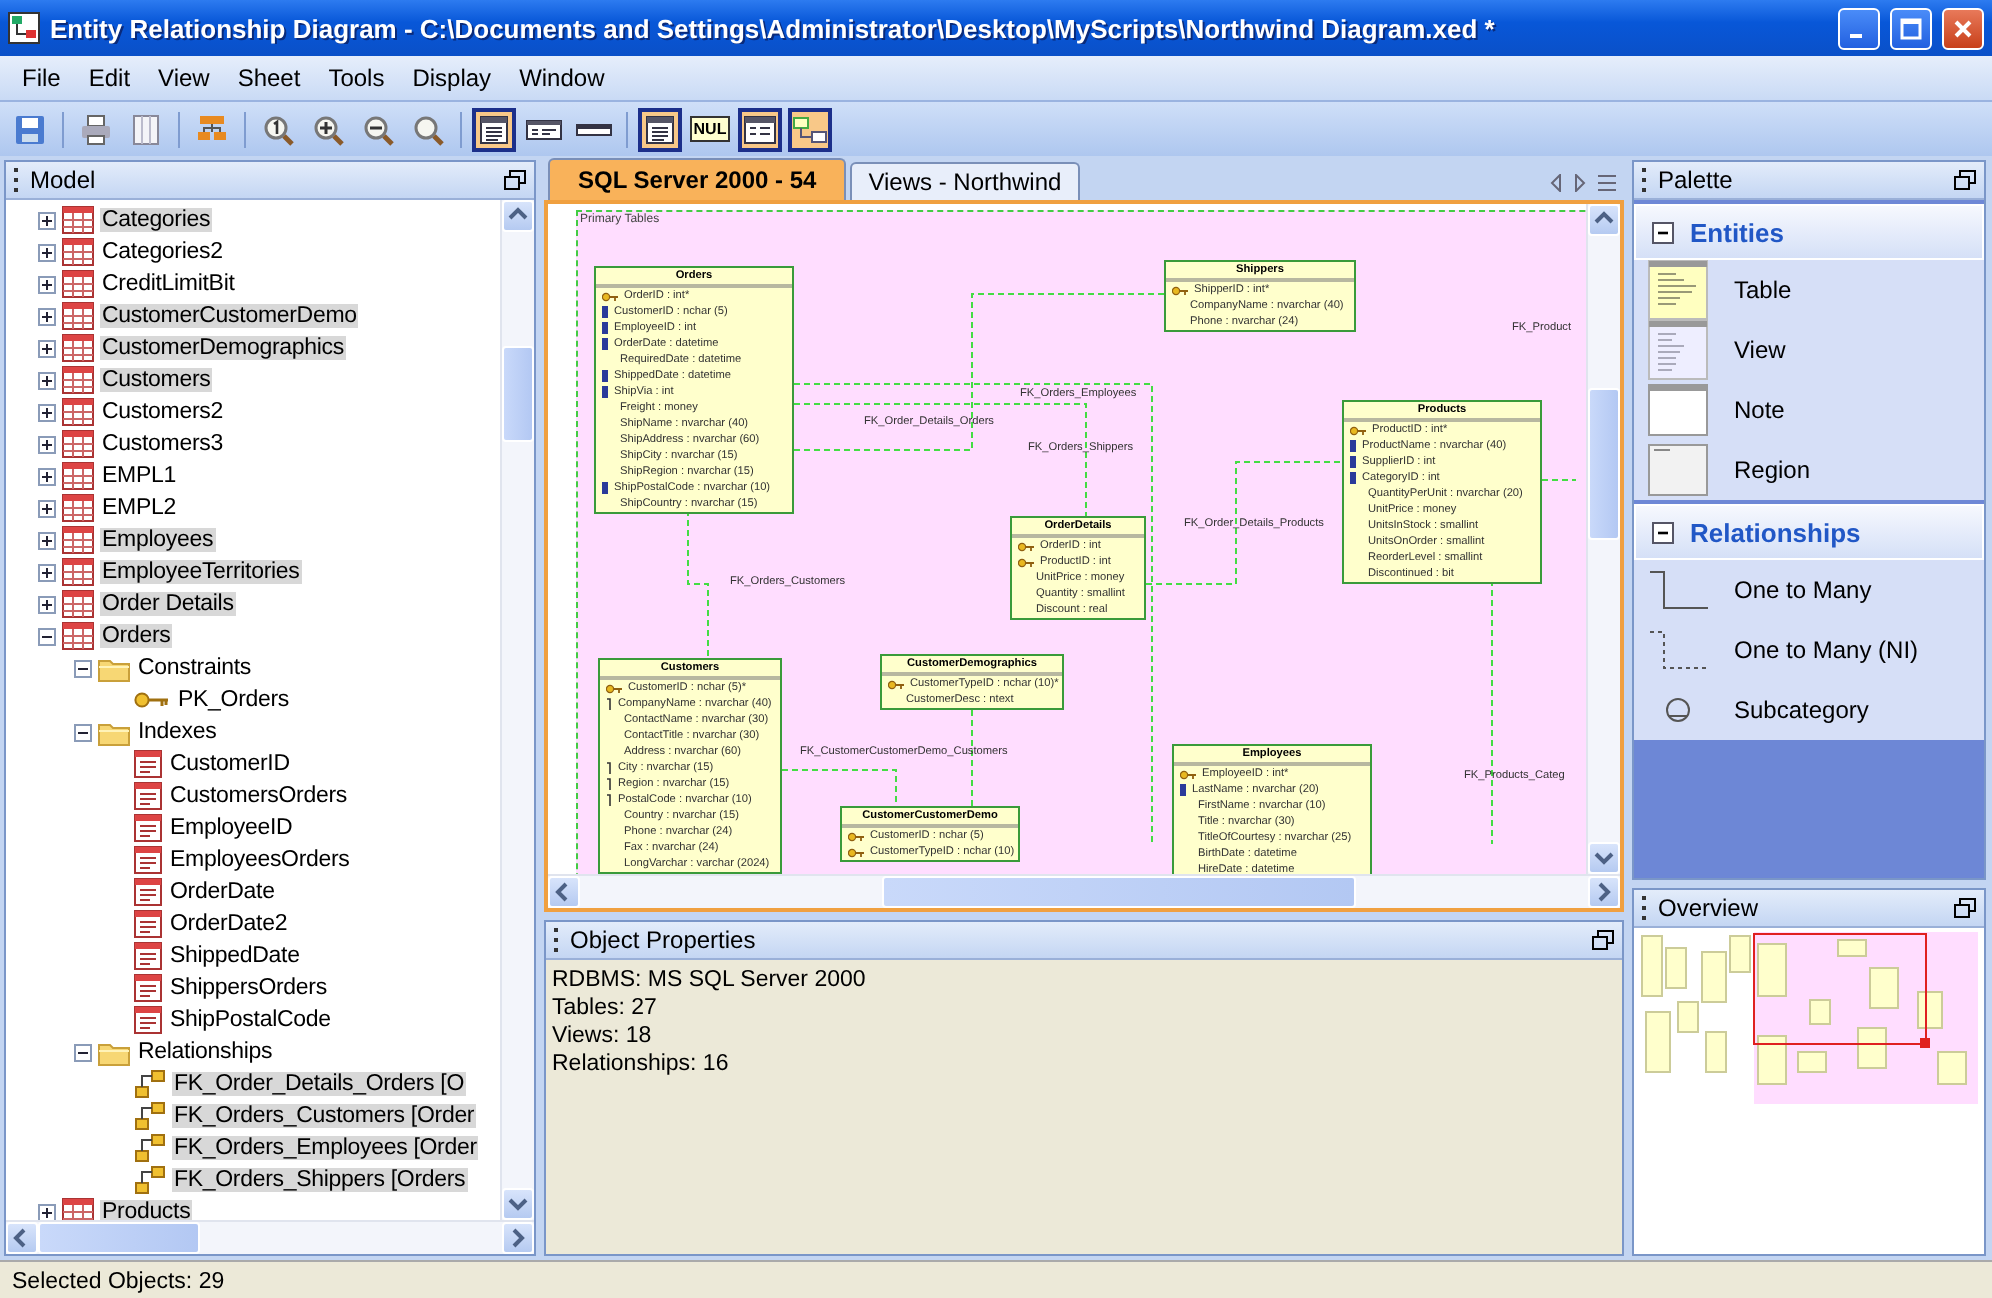 The image size is (1992, 1298). I want to click on palette-item: Note, so click(1759, 410).